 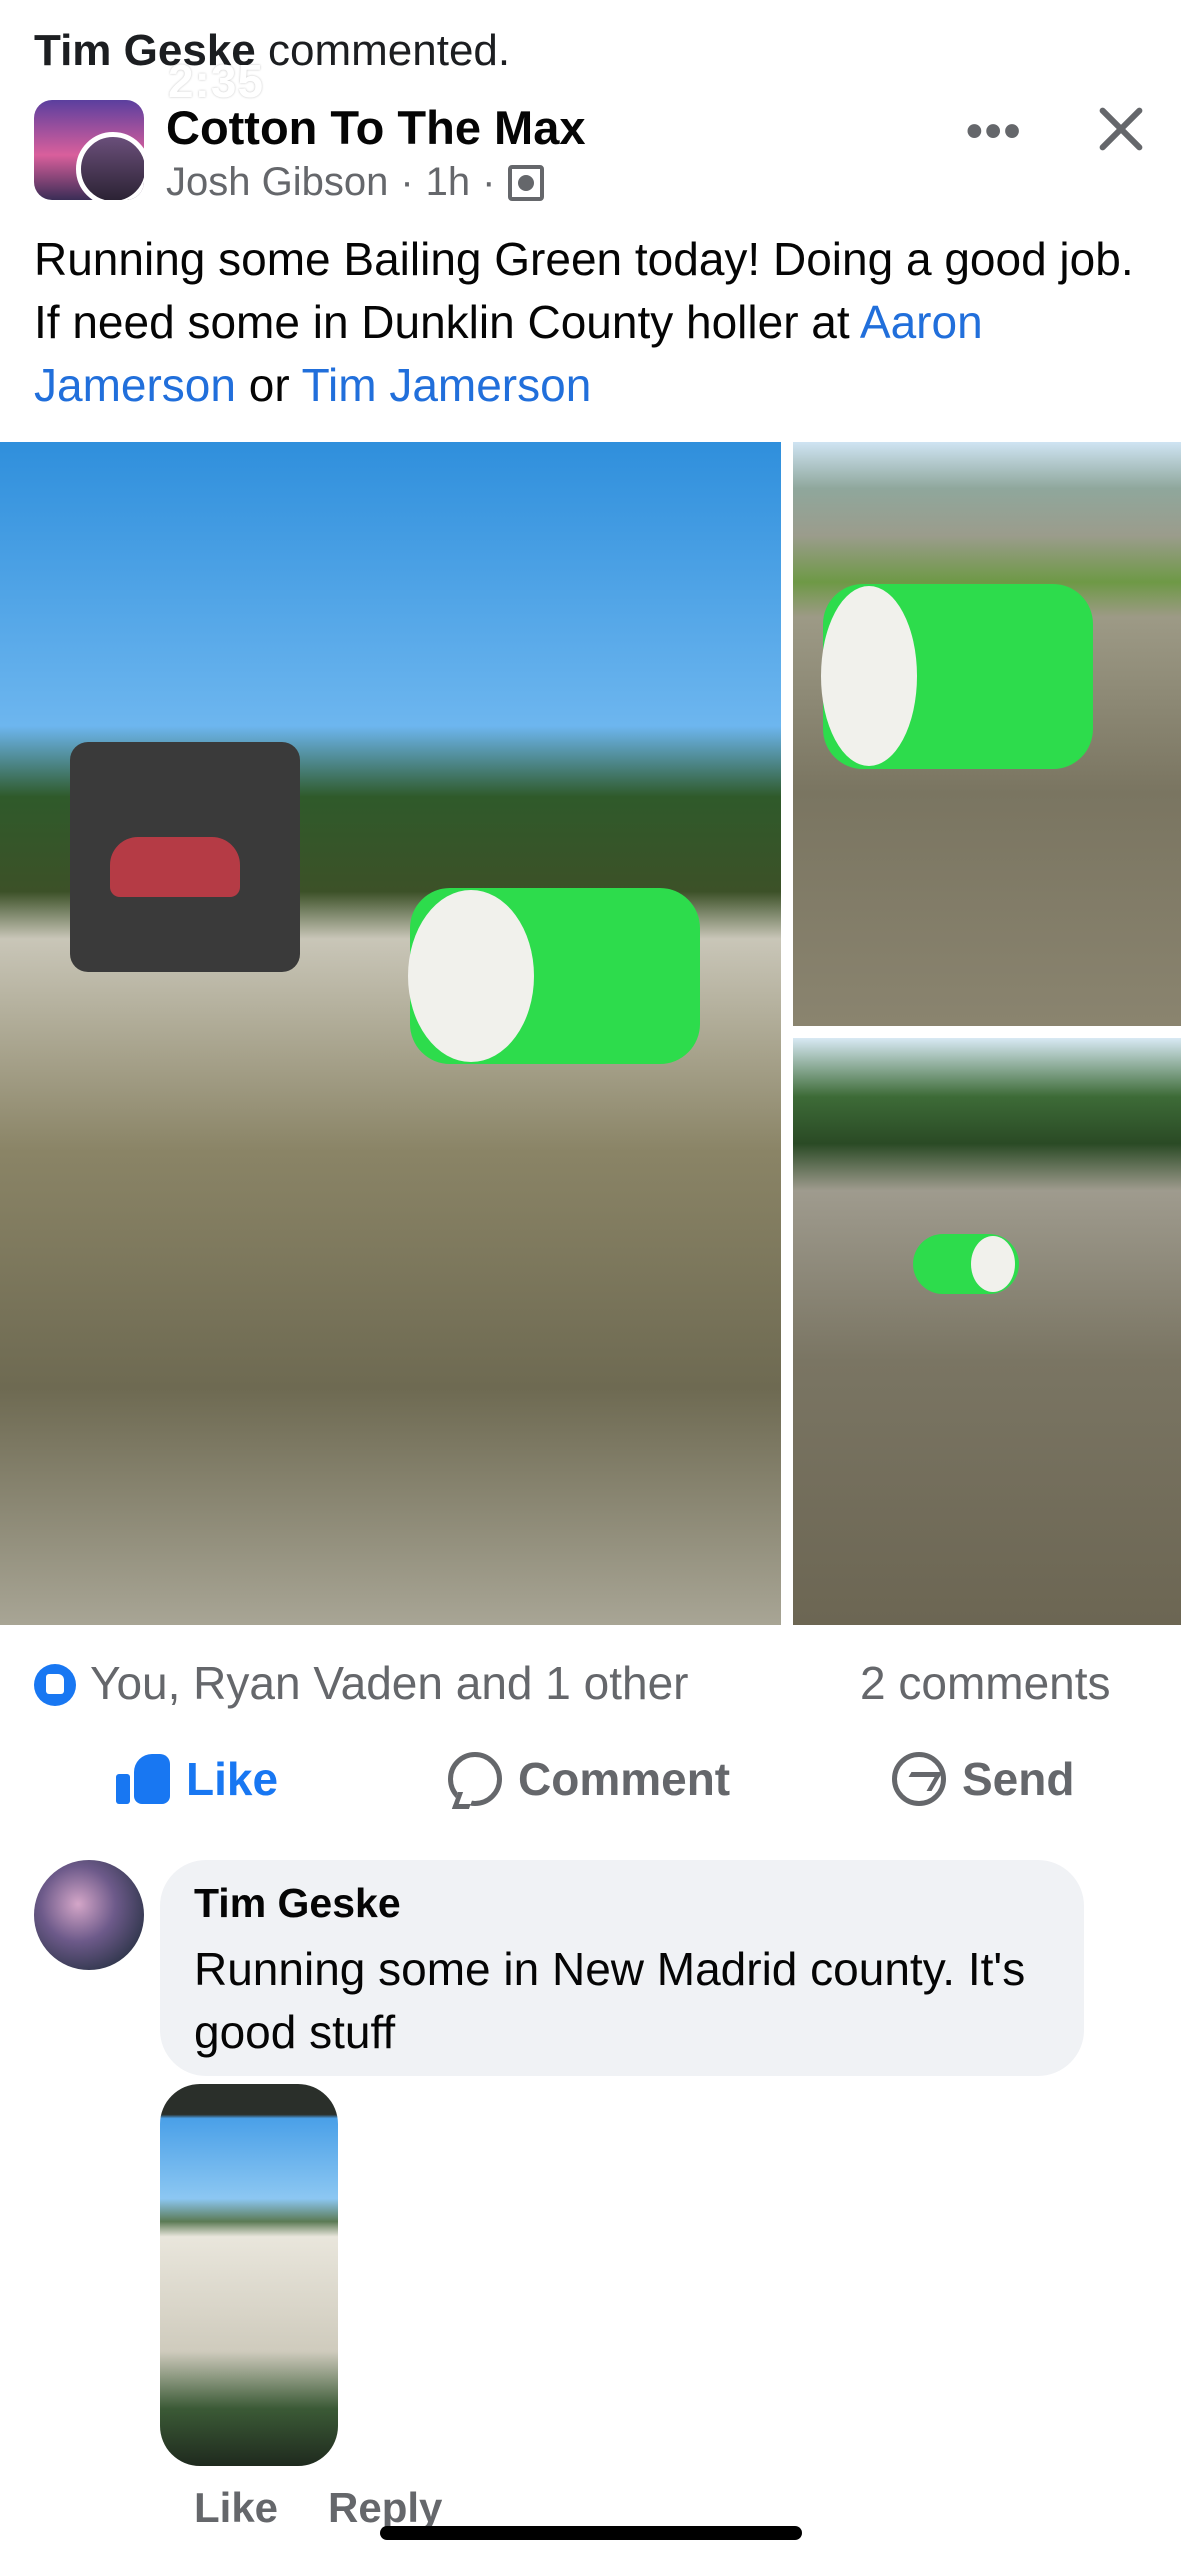 I want to click on comment-bubble-icon, so click(x=475, y=1779).